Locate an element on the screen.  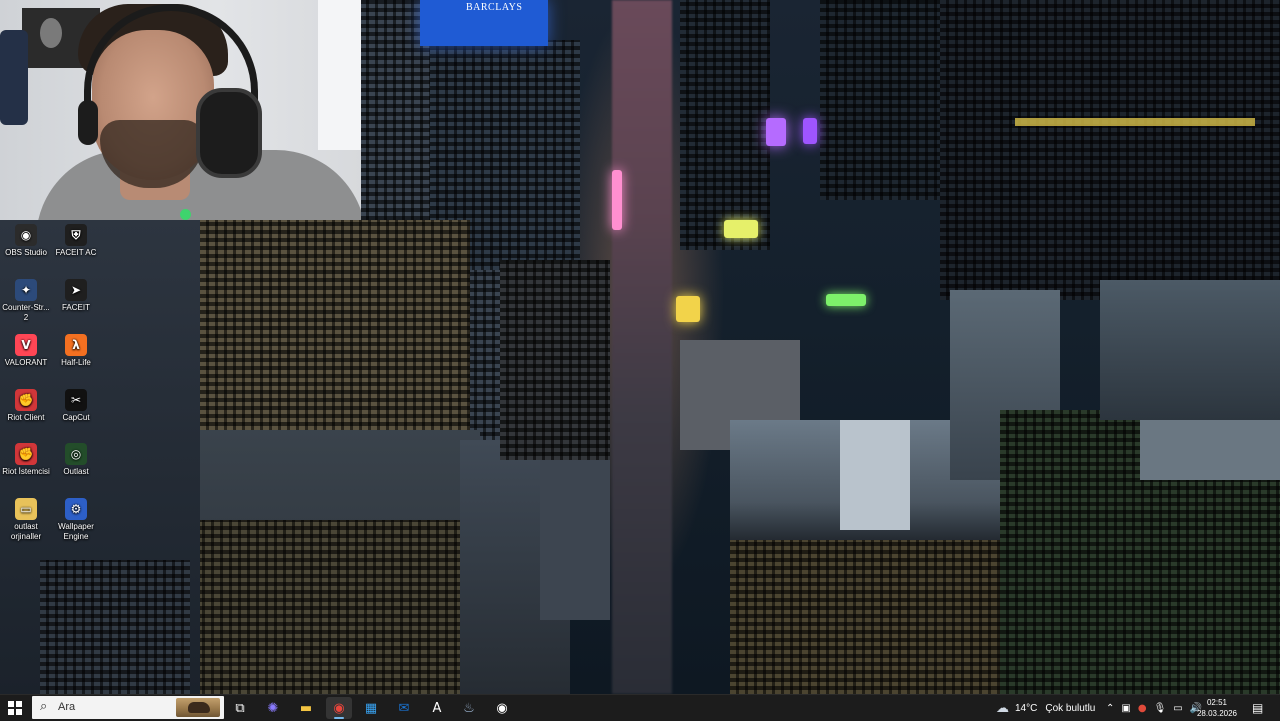
weather-temp: 14°C is located at coordinates (1026, 708).